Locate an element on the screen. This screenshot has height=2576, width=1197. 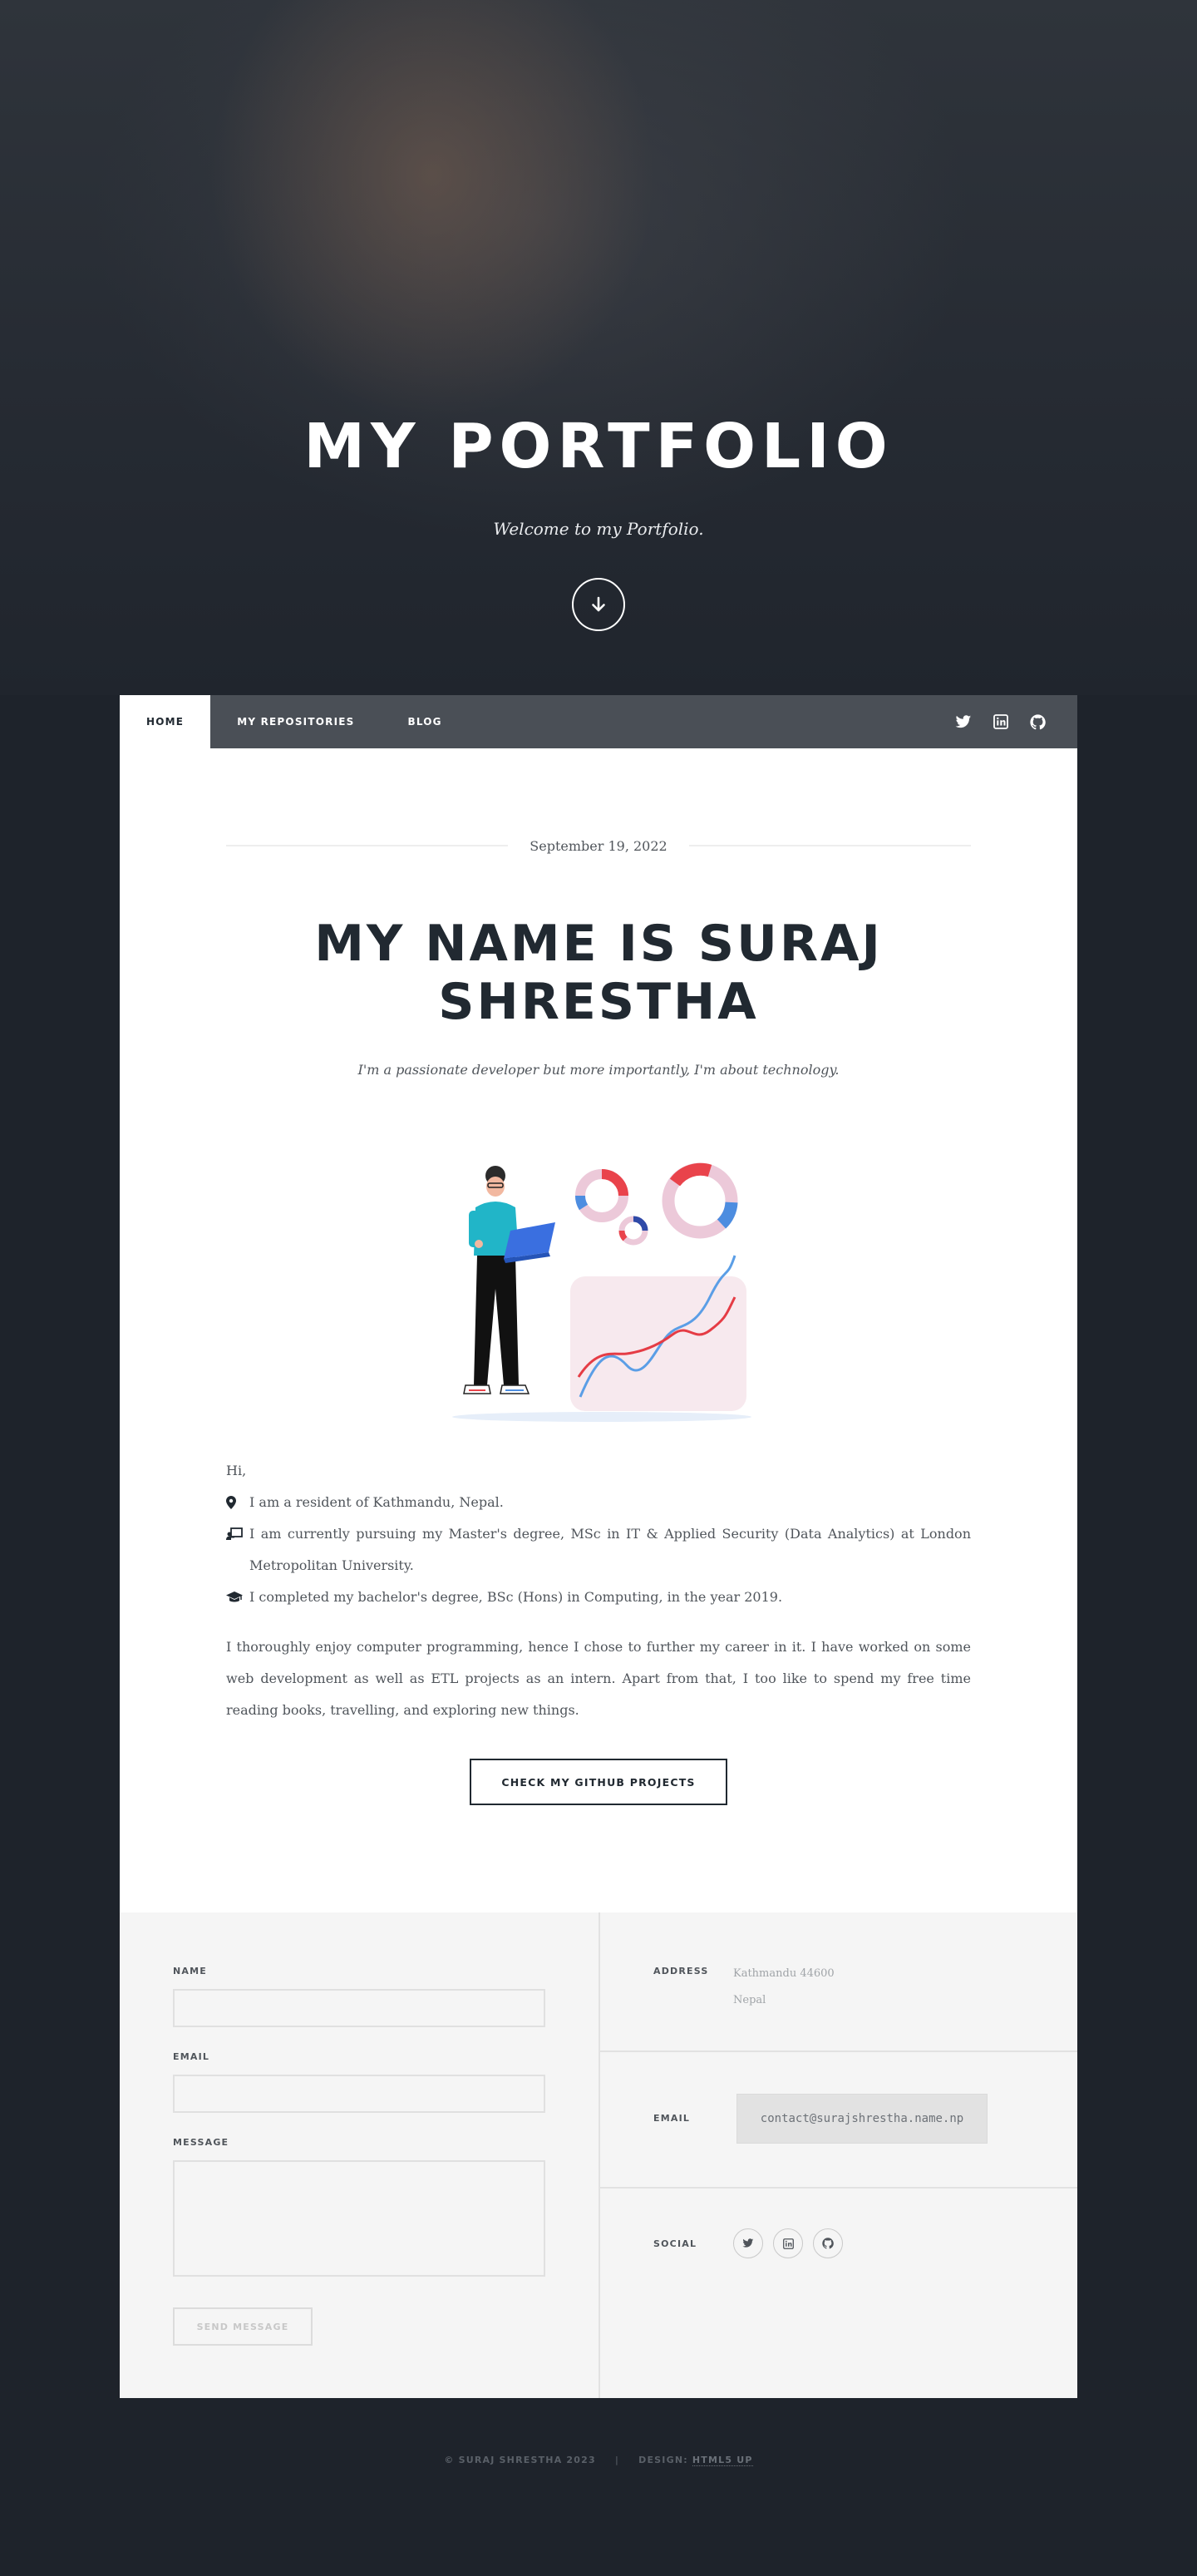
address-line-city: Kathmandu 44600 is located at coordinates (784, 1973).